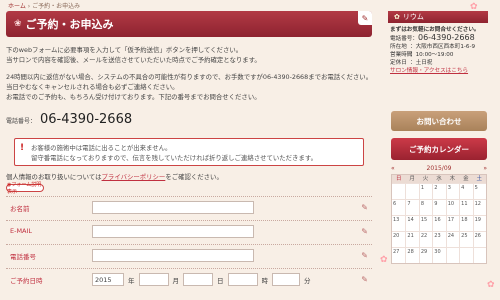  I want to click on year-input: 2015, so click(108, 279).